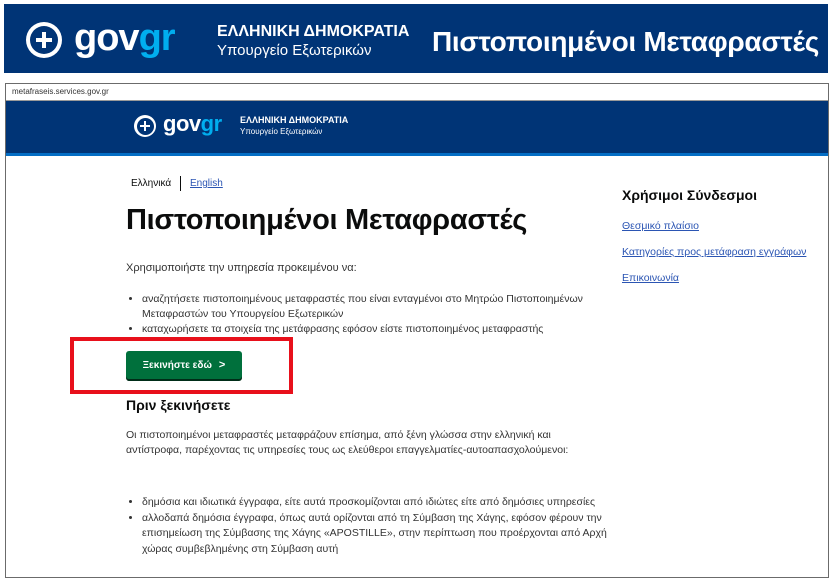  I want to click on header-ministry: Υπουργείο Εξωτερικών, so click(281, 131).